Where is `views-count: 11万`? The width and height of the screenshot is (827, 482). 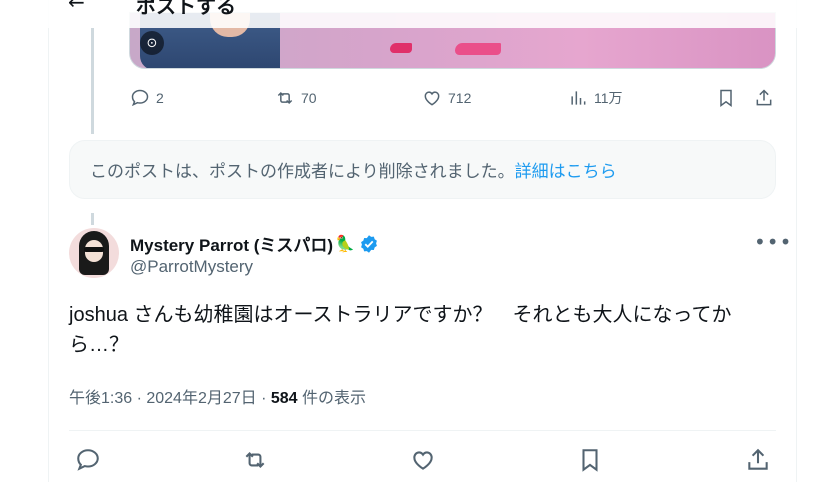
views-count: 11万 is located at coordinates (608, 98).